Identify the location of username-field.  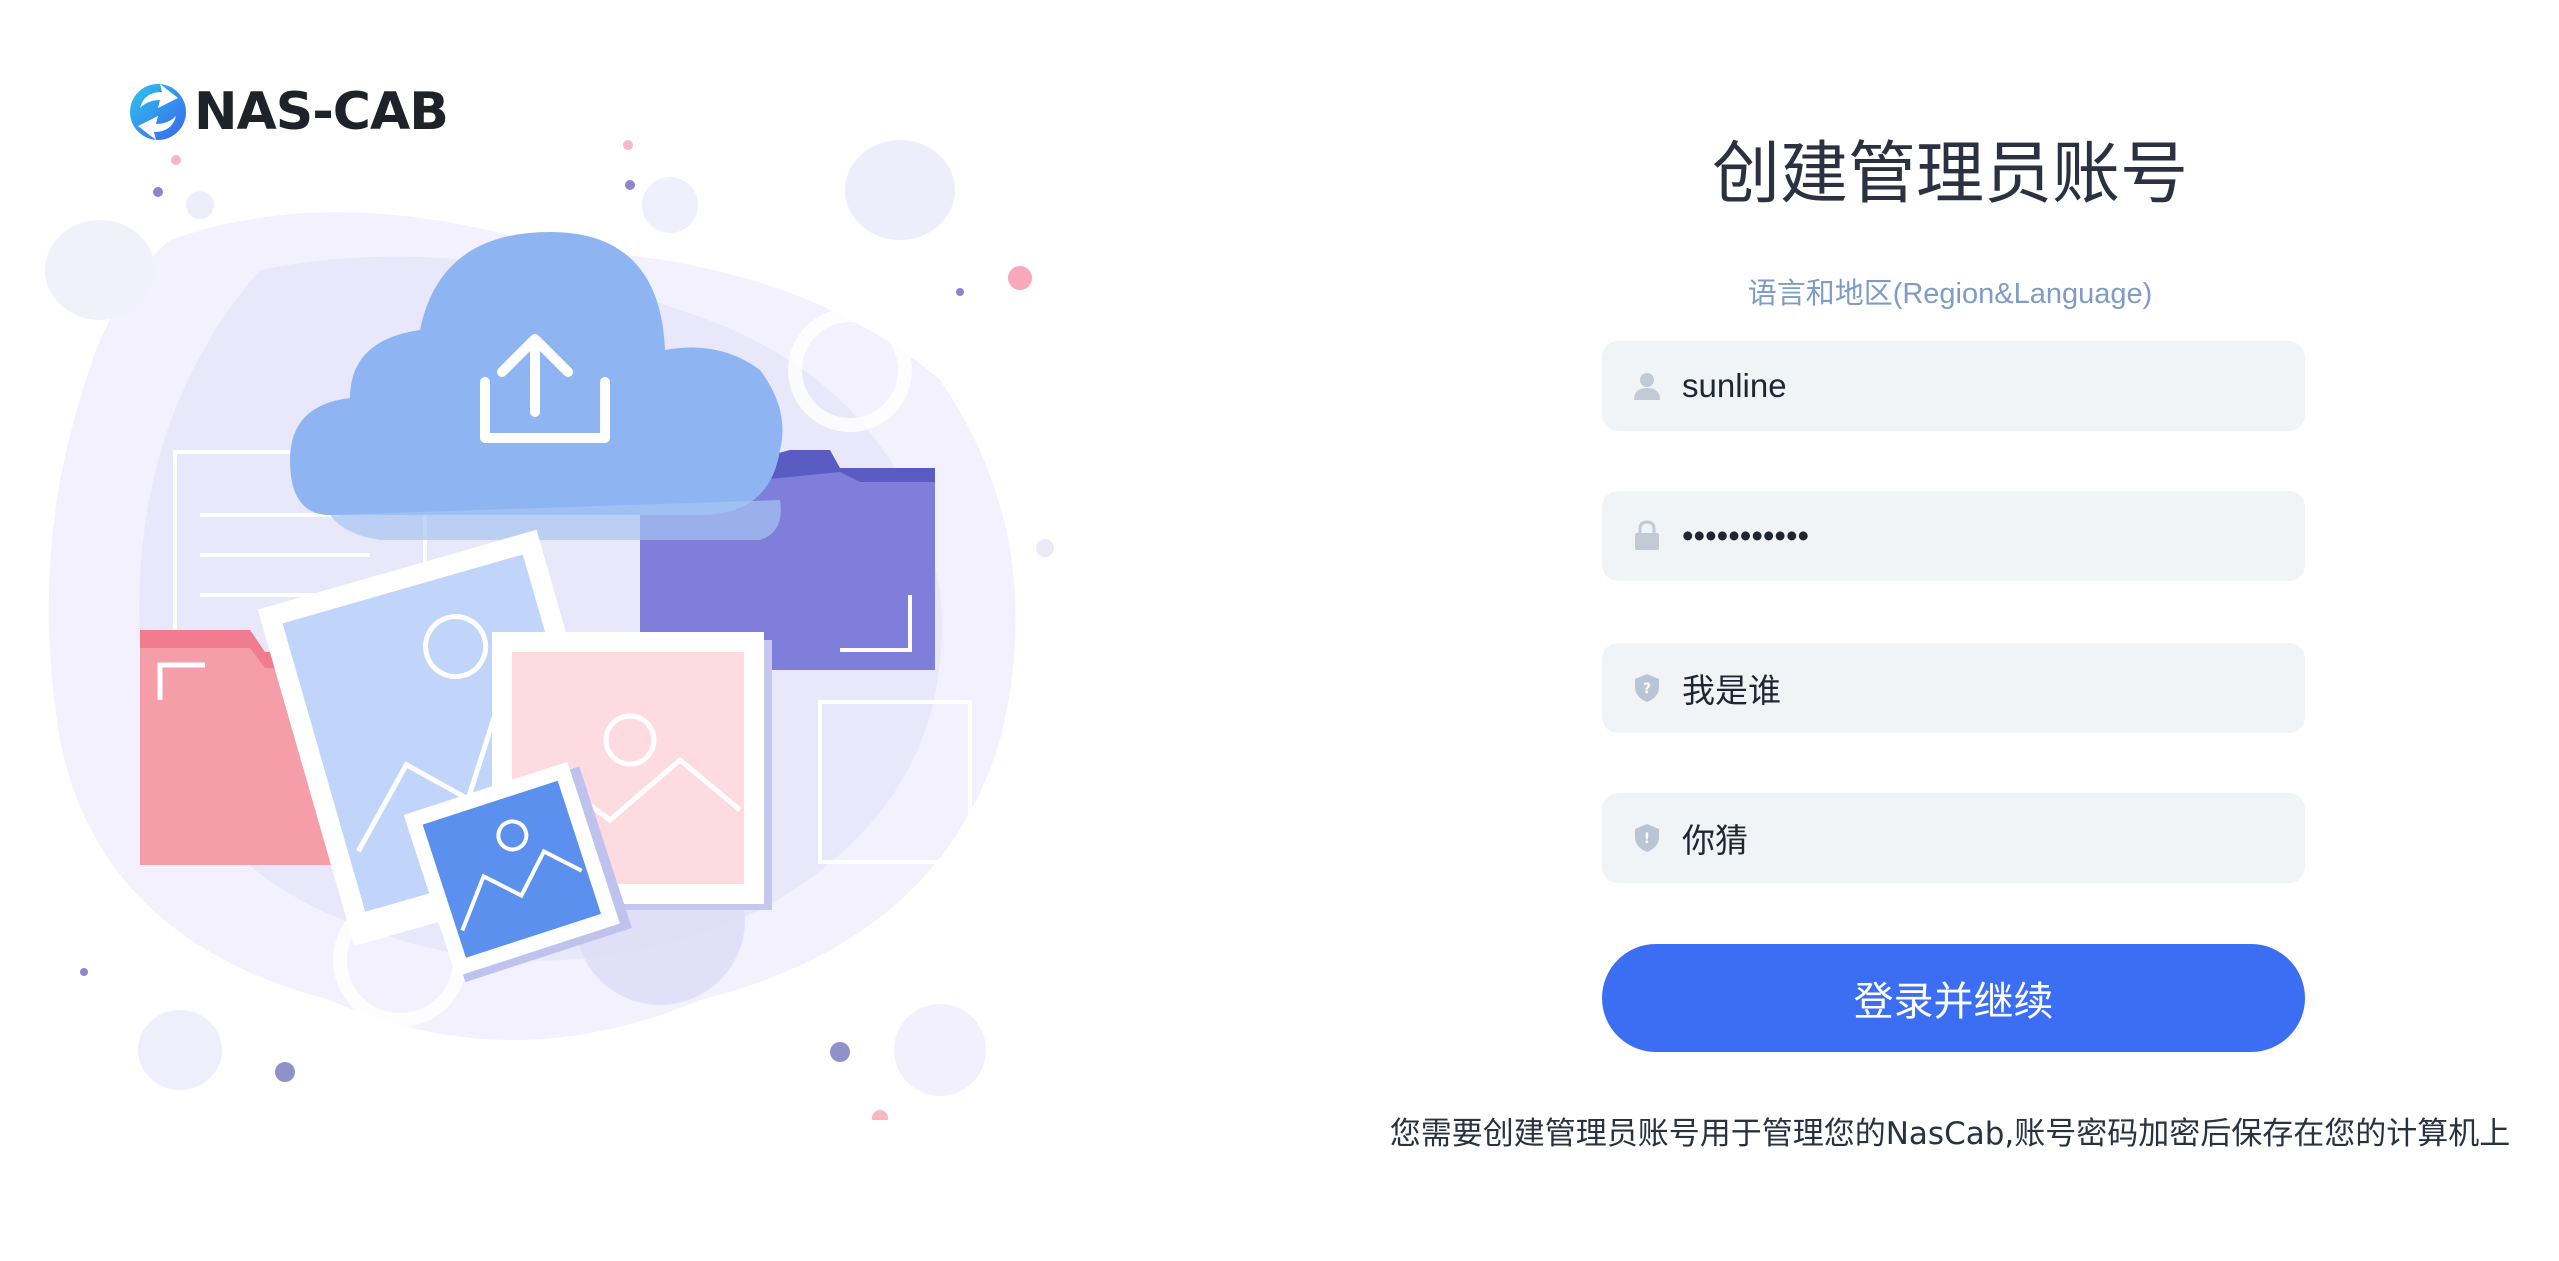
(1953, 386).